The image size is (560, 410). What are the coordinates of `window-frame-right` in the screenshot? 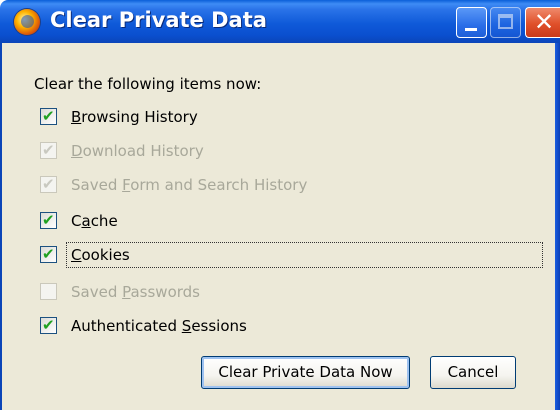 It's located at (557, 226).